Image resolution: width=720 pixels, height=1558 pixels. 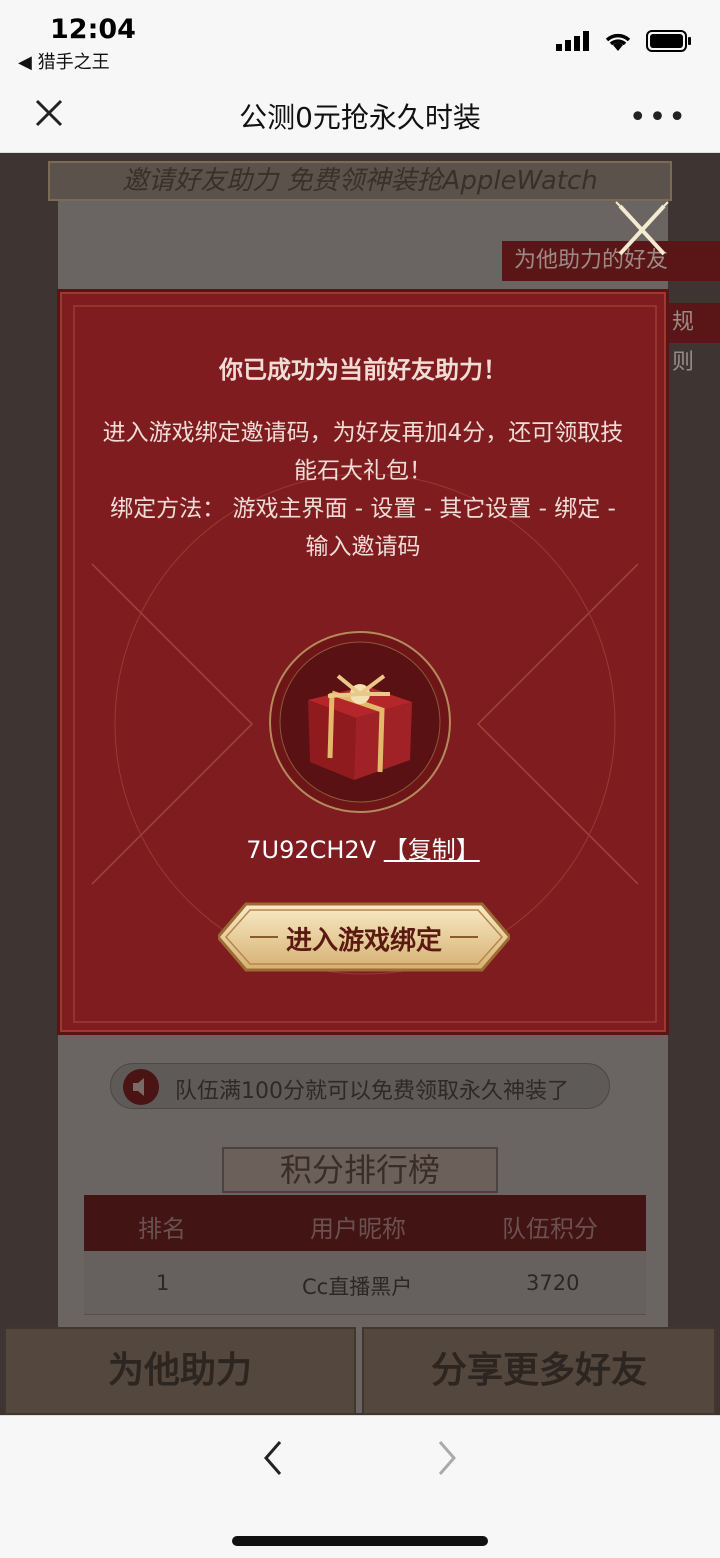 What do you see at coordinates (572, 41) in the screenshot?
I see `signal-icon` at bounding box center [572, 41].